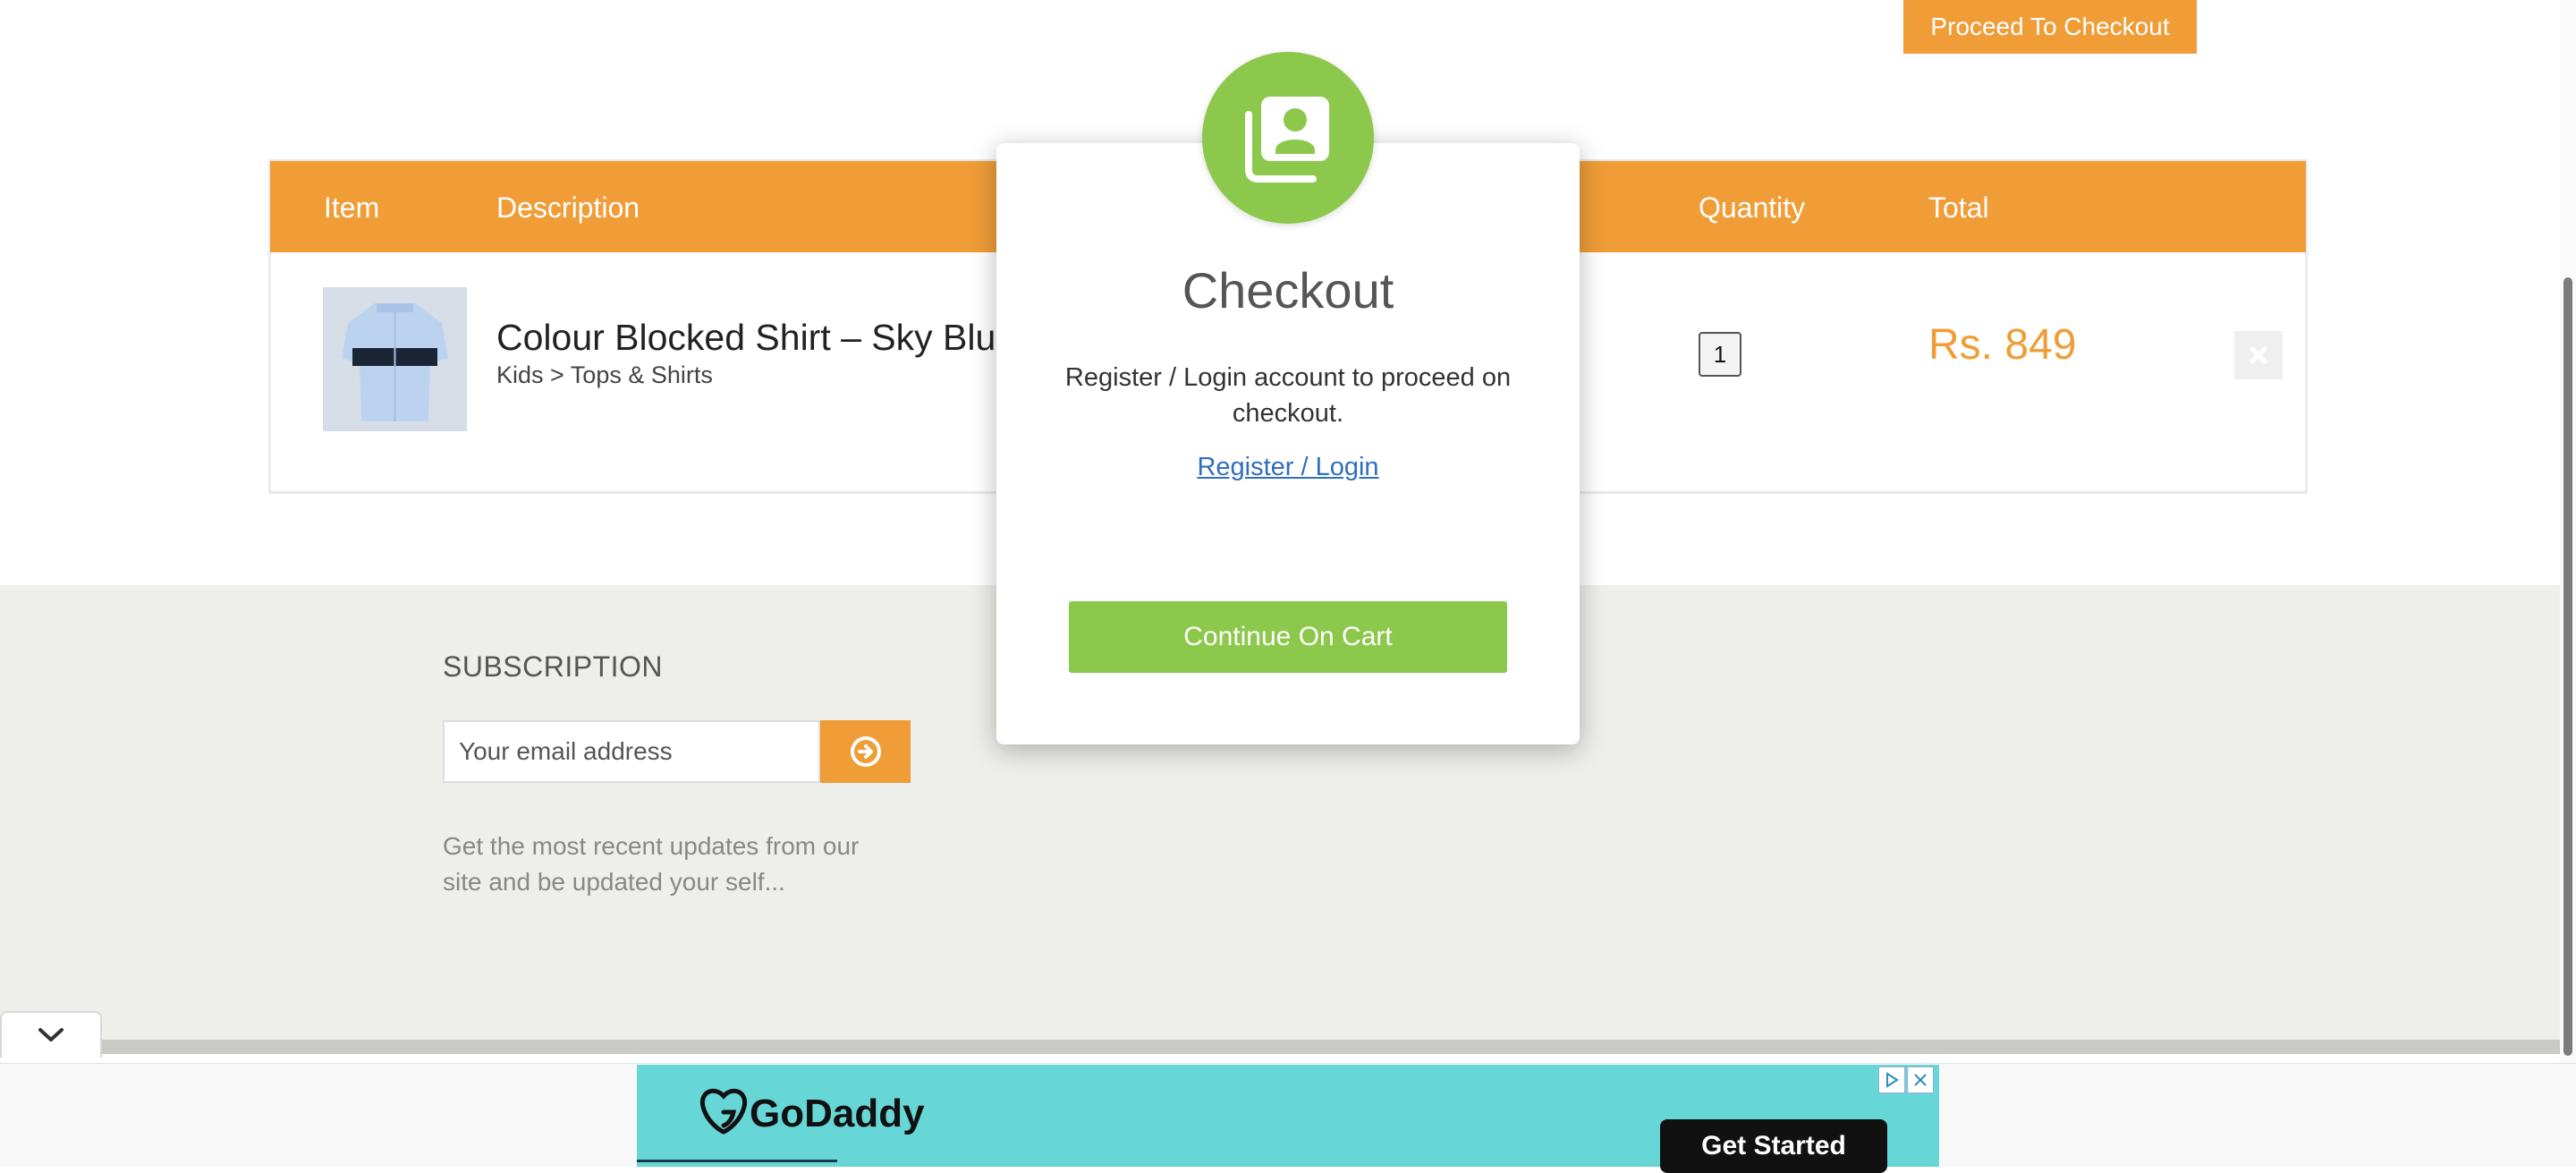 This screenshot has width=2576, height=1173. I want to click on scrollbar-thumb, so click(2567, 666).